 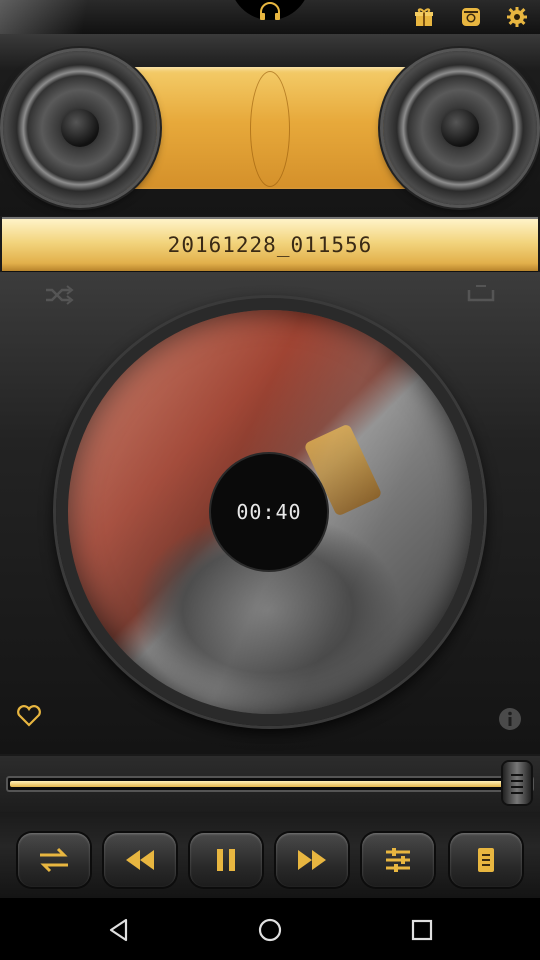 I want to click on gold-panel, so click(x=270, y=128).